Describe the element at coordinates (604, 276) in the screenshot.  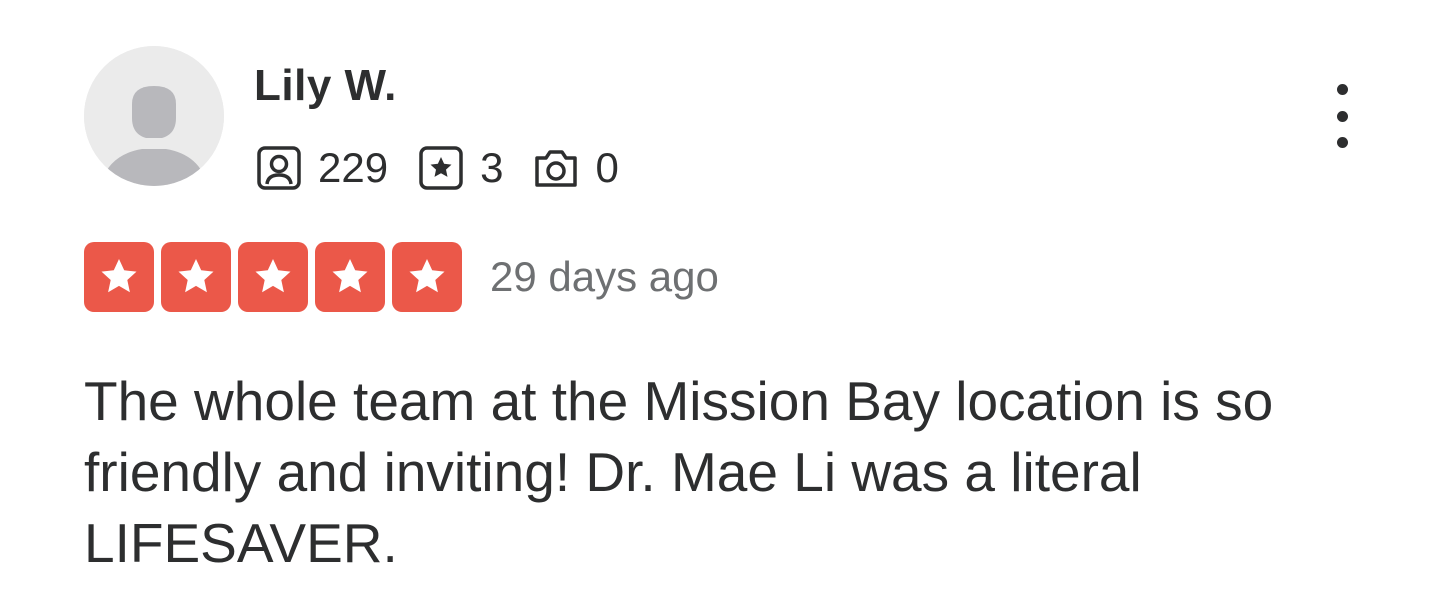
I see `review-date: 29 days ago` at that location.